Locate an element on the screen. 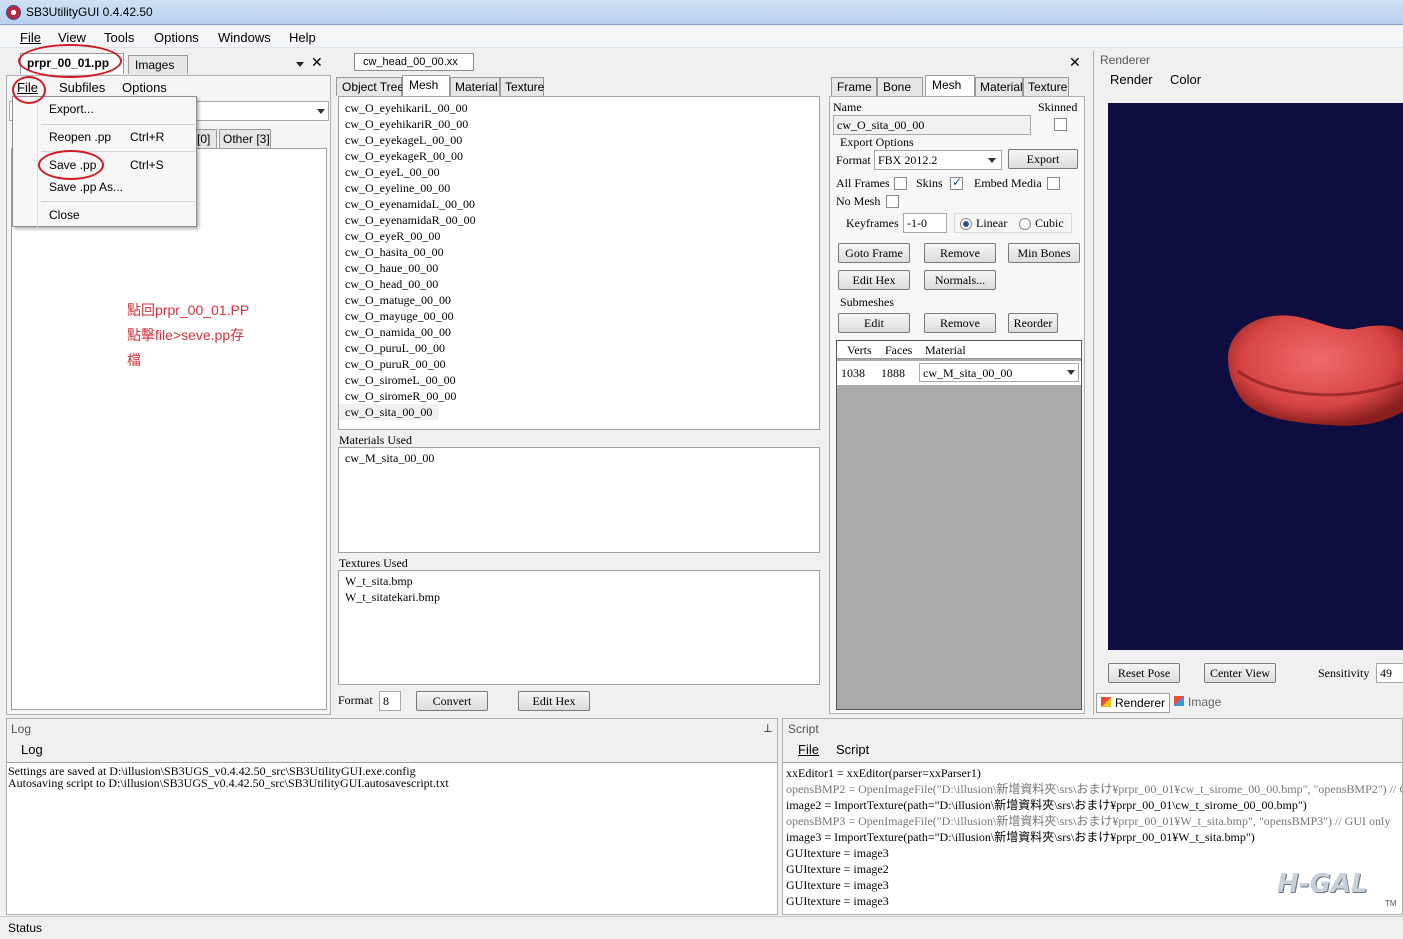 This screenshot has height=939, width=1403. grid-header-material: Material is located at coordinates (945, 350).